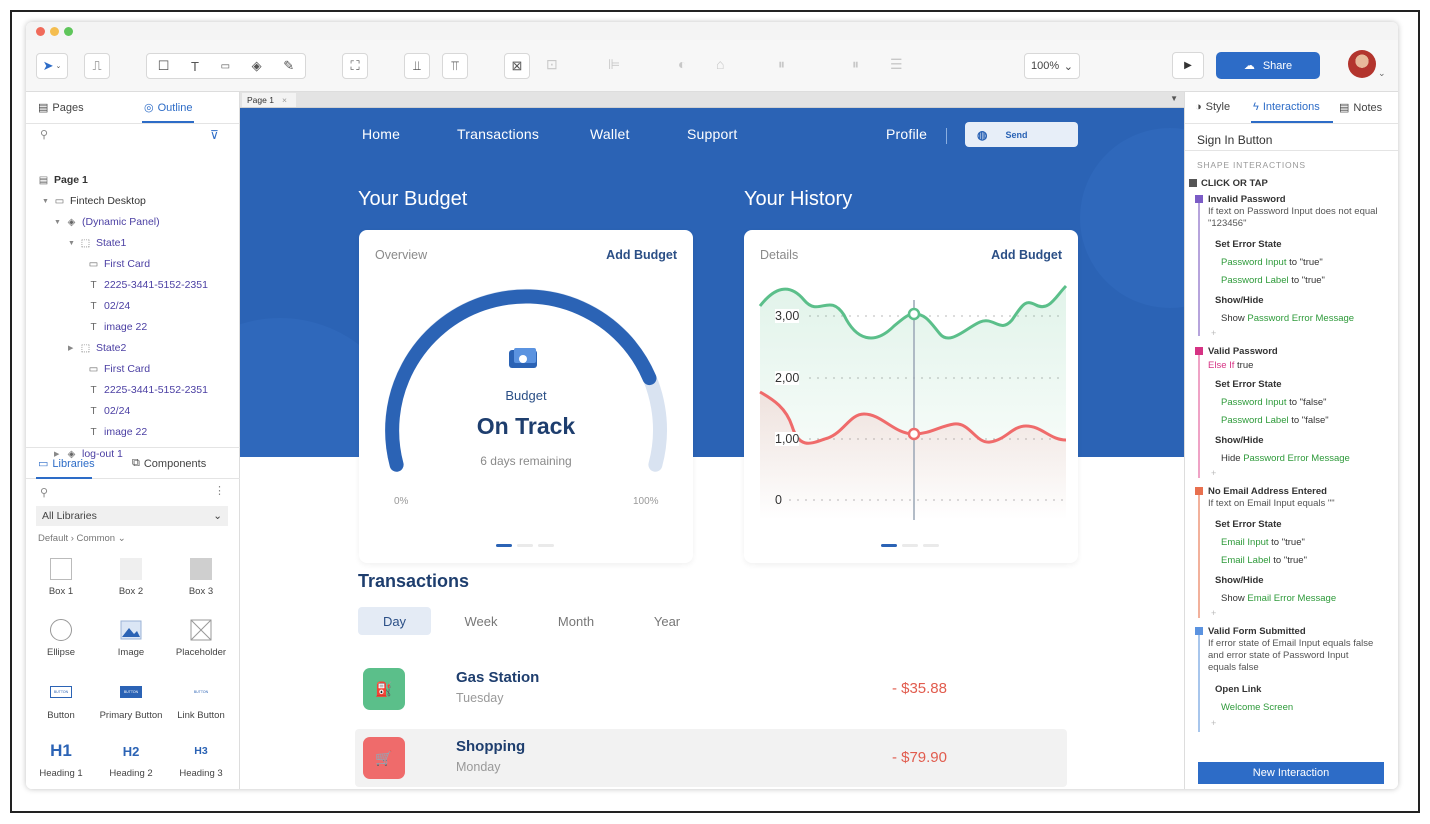  What do you see at coordinates (610, 134) in the screenshot?
I see `nav-wallet: Wallet` at bounding box center [610, 134].